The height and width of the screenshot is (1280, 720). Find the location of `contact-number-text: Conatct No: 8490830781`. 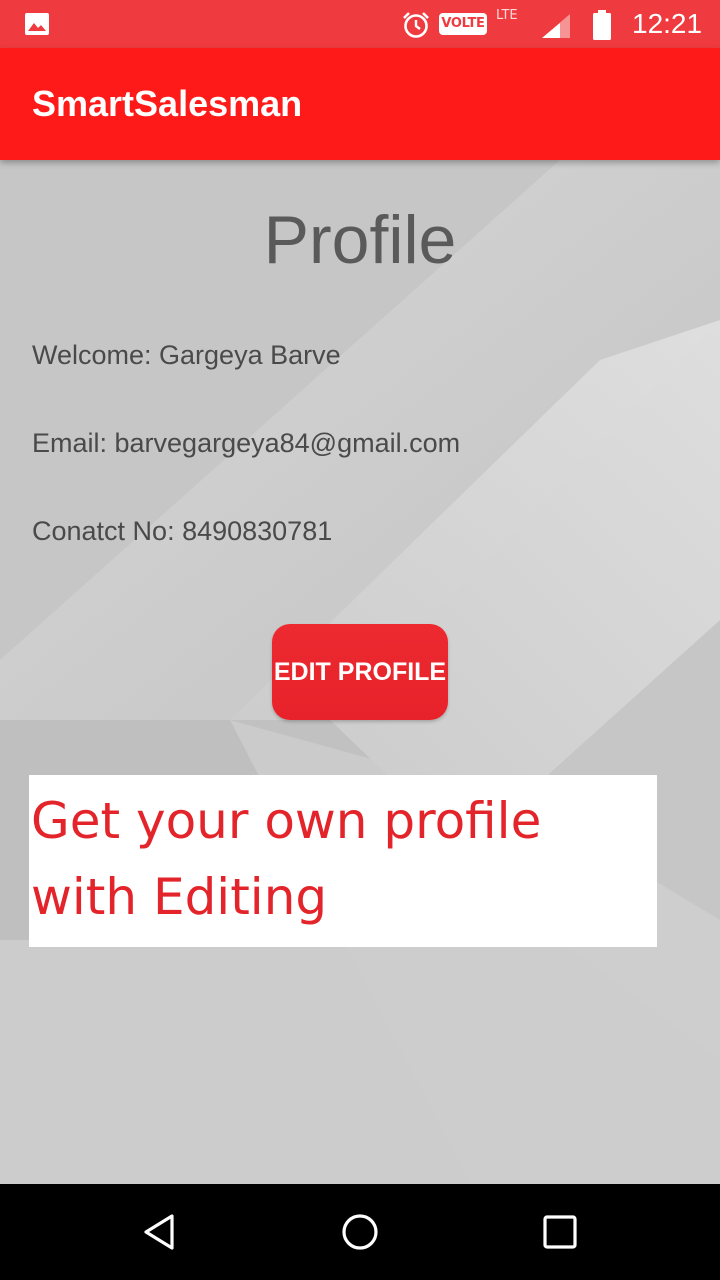

contact-number-text: Conatct No: 8490830781 is located at coordinates (182, 531).